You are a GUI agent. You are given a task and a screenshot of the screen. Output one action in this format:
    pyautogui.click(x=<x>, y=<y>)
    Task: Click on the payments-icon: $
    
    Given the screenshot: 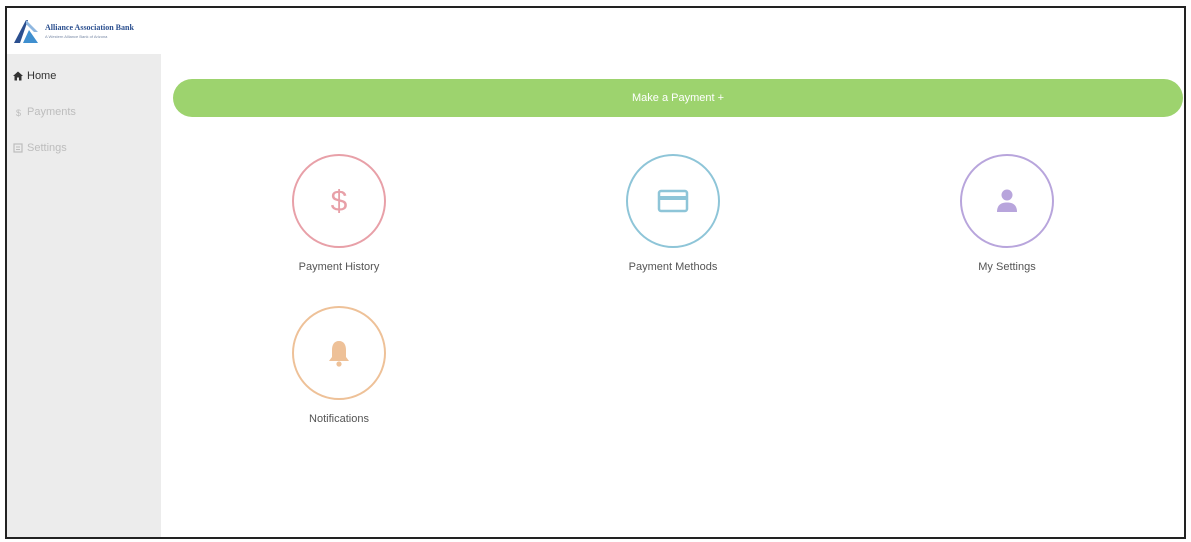 What is the action you would take?
    pyautogui.click(x=18, y=112)
    